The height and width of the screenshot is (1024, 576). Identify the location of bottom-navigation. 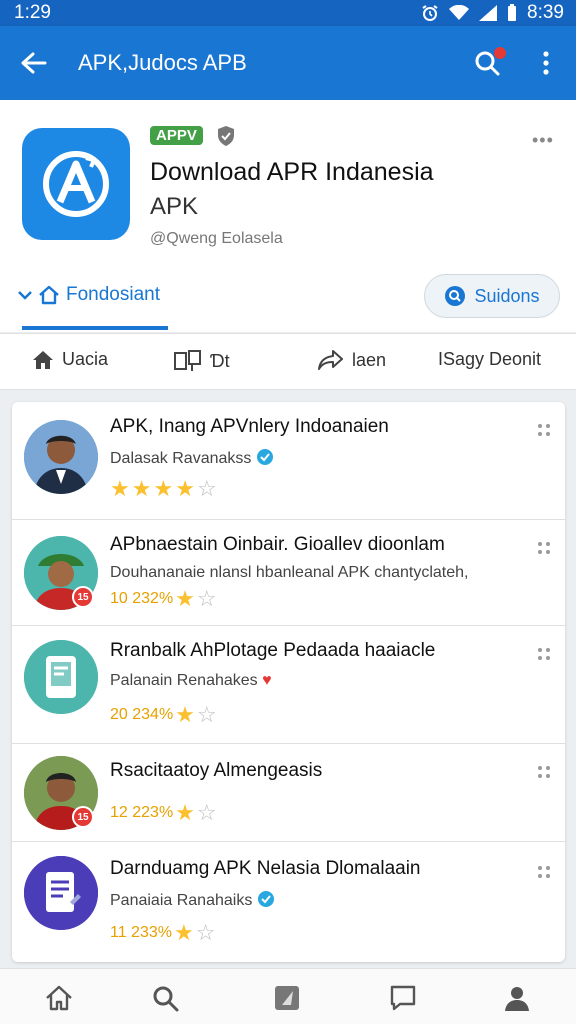
(288, 996).